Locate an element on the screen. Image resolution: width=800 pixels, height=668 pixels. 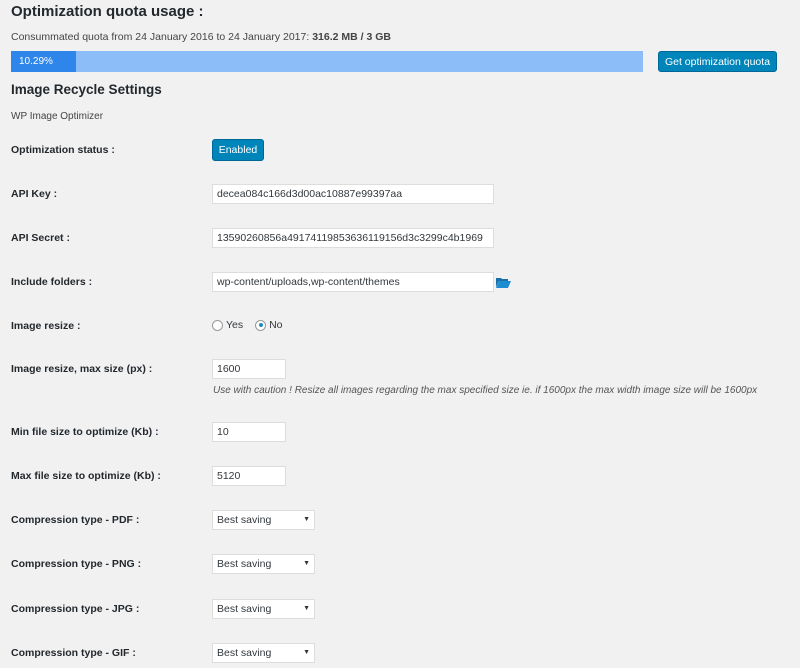
pdf-select: Best saving ▼ is located at coordinates (263, 520).